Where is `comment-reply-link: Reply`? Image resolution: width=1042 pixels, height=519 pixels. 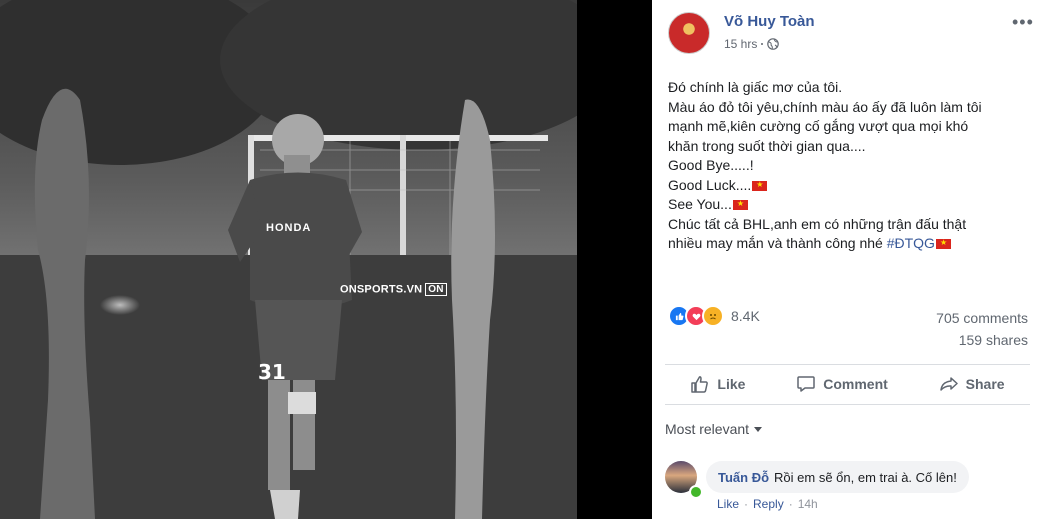
comment-reply-link: Reply is located at coordinates (768, 504).